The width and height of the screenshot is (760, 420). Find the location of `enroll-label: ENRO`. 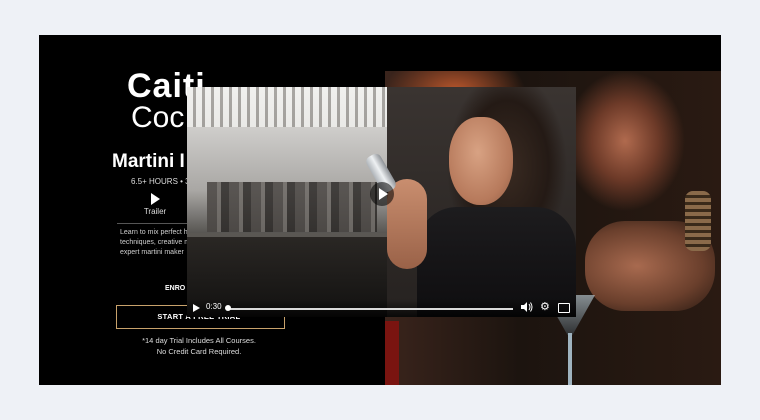

enroll-label: ENRO is located at coordinates (175, 288).